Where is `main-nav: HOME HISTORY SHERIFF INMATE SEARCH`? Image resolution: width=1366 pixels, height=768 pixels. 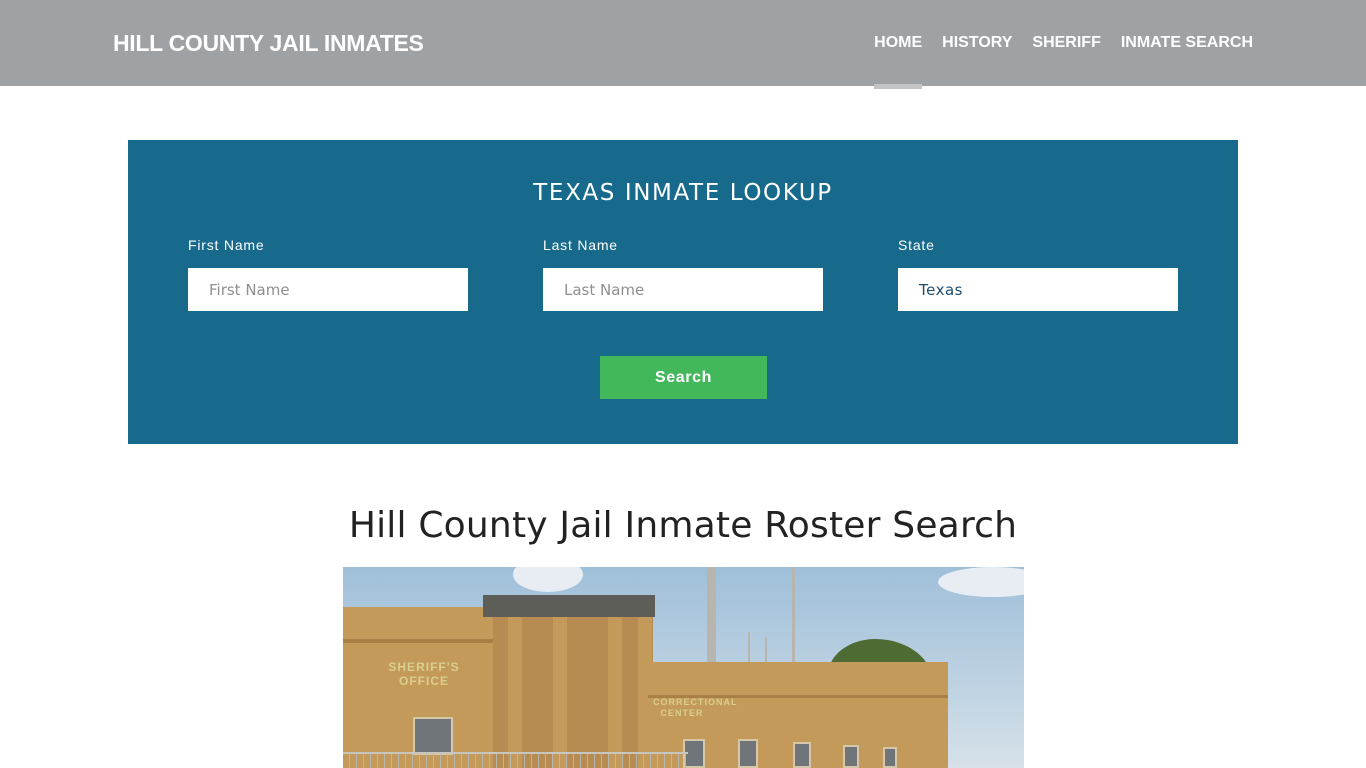 main-nav: HOME HISTORY SHERIFF INMATE SEARCH is located at coordinates (1053, 44).